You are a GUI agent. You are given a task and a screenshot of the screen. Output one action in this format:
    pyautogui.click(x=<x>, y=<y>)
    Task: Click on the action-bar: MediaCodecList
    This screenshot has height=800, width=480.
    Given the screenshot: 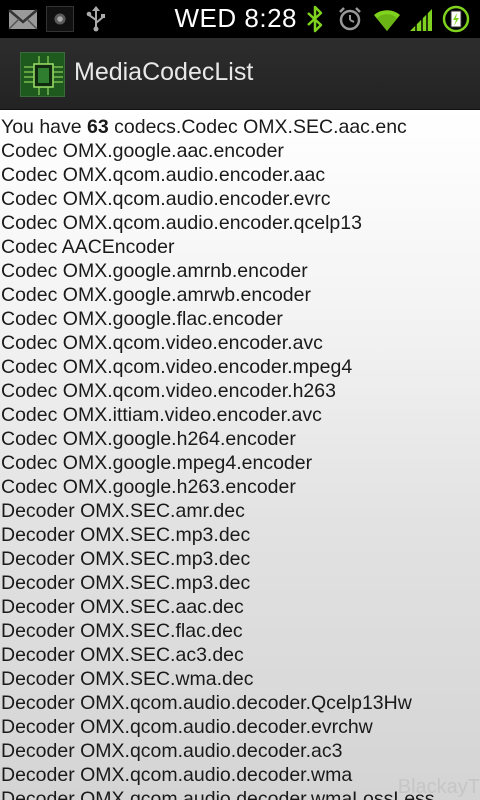 What is the action you would take?
    pyautogui.click(x=240, y=74)
    